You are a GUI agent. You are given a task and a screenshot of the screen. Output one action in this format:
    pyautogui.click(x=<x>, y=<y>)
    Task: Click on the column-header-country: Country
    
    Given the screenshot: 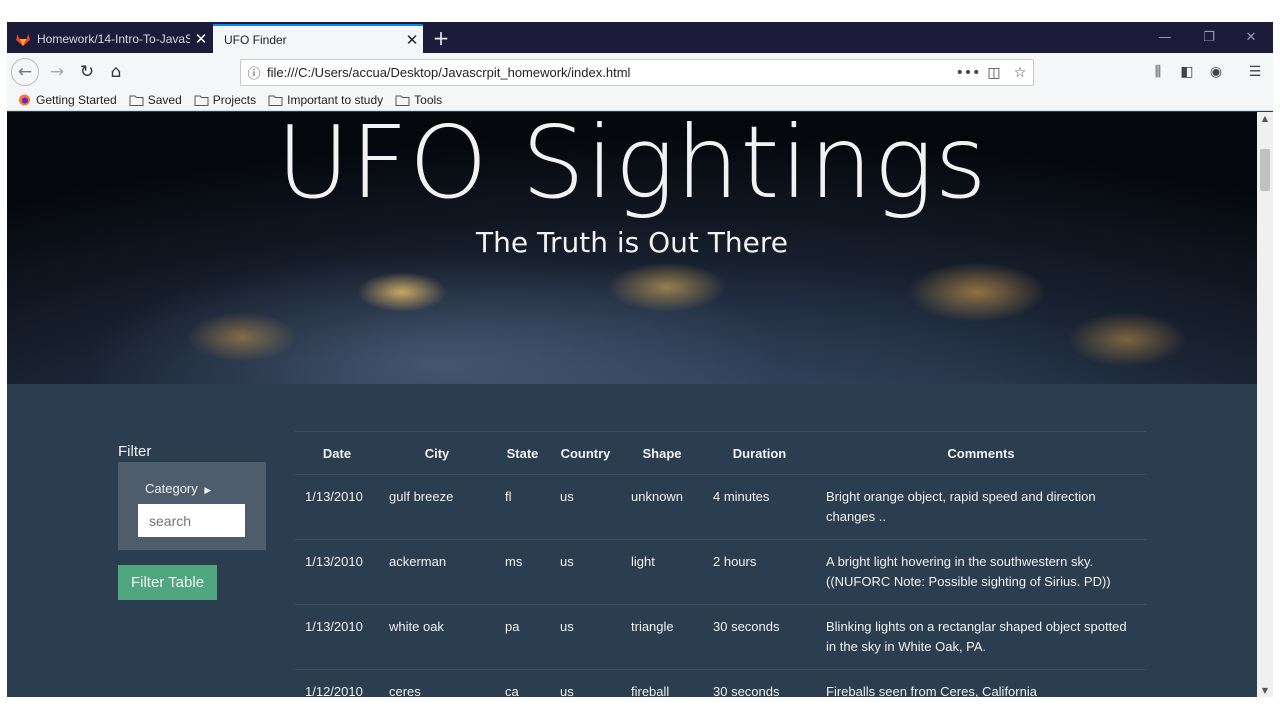 What is the action you would take?
    pyautogui.click(x=585, y=453)
    